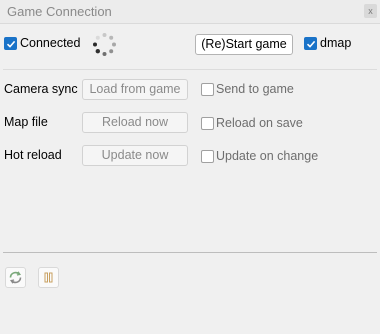 The image size is (380, 334). Describe the element at coordinates (310, 43) in the screenshot. I see `dmap-checkbox` at that location.